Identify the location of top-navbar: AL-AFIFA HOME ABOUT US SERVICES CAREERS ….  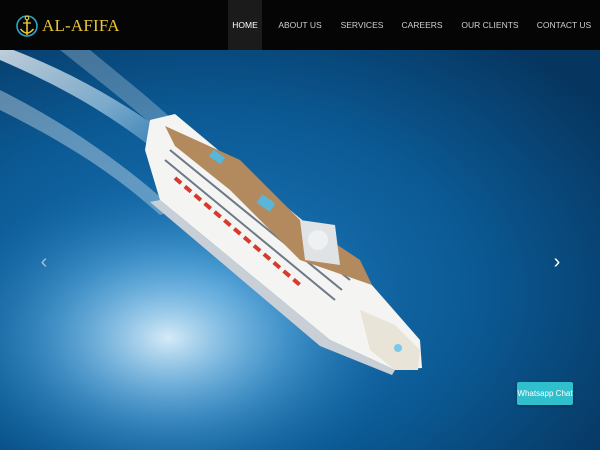
(300, 25).